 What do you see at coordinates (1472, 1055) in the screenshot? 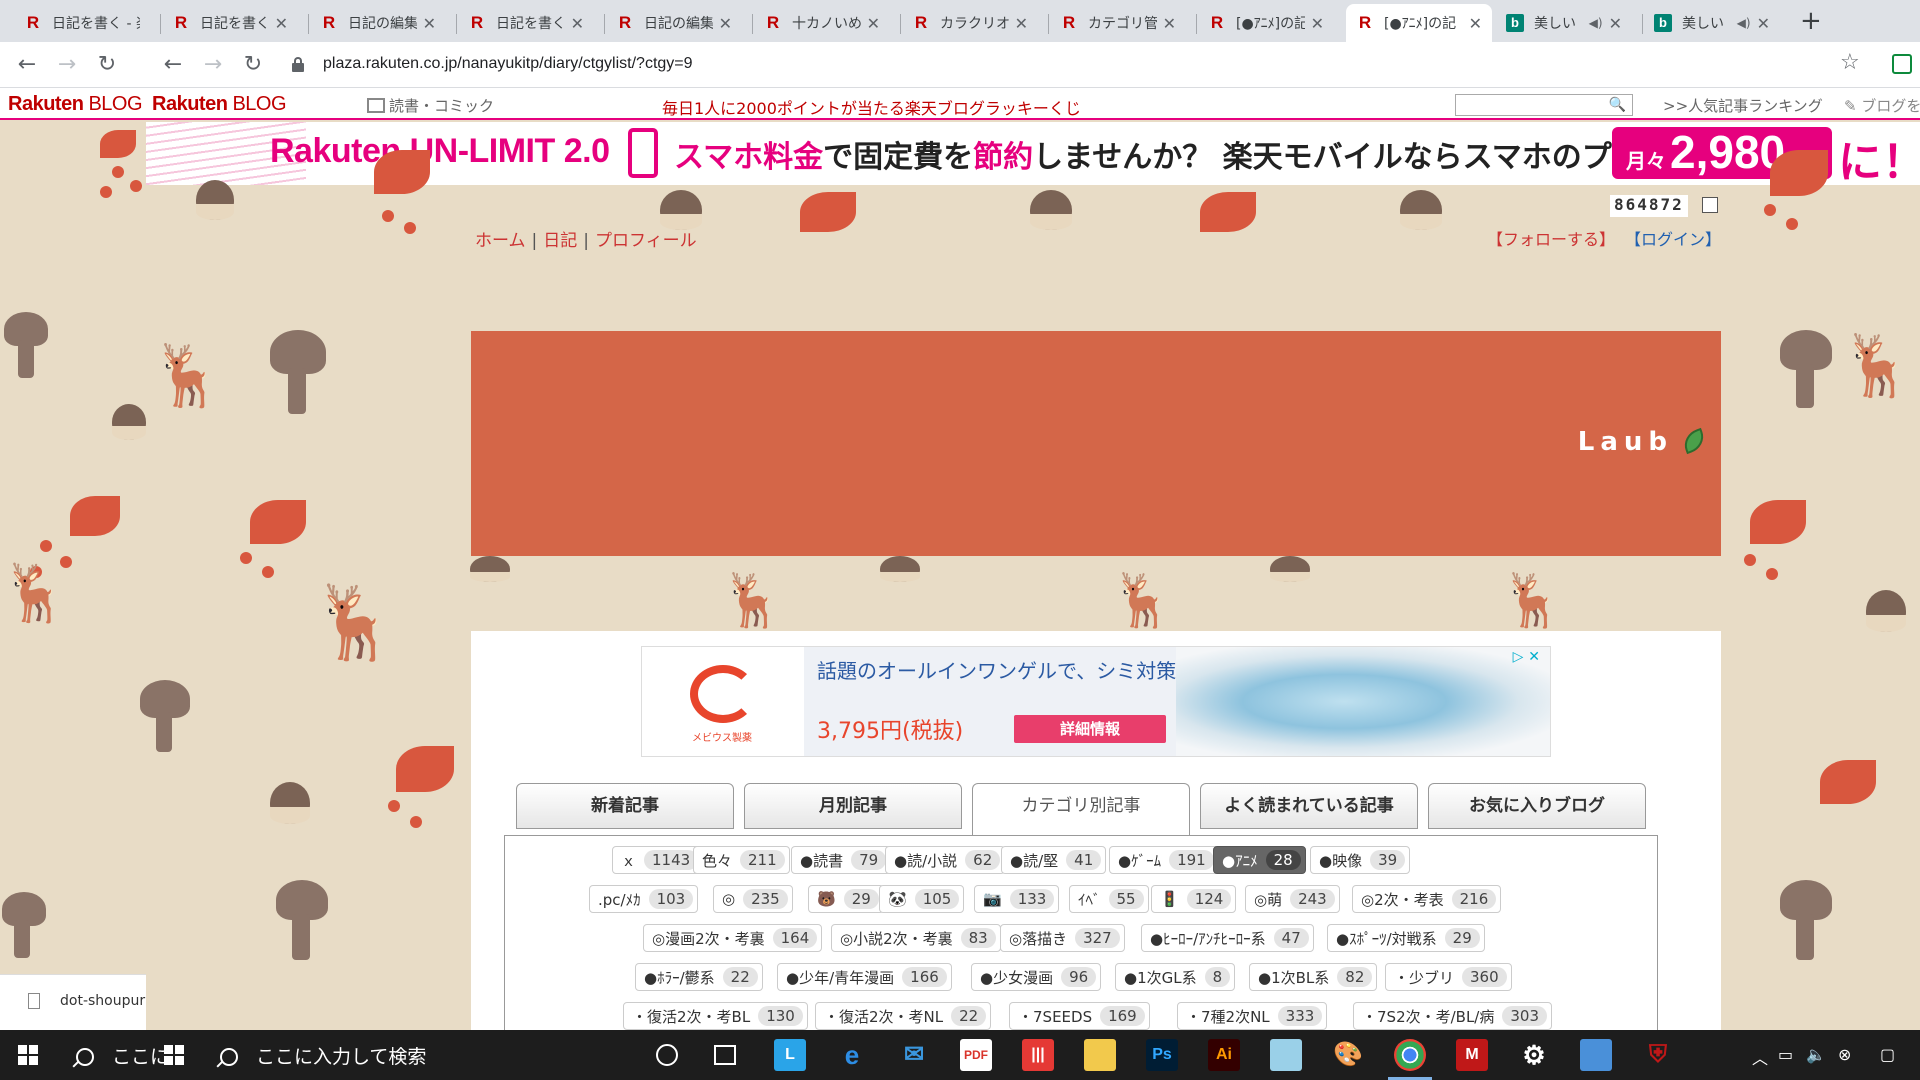
I see `mcafee-icon: M` at bounding box center [1472, 1055].